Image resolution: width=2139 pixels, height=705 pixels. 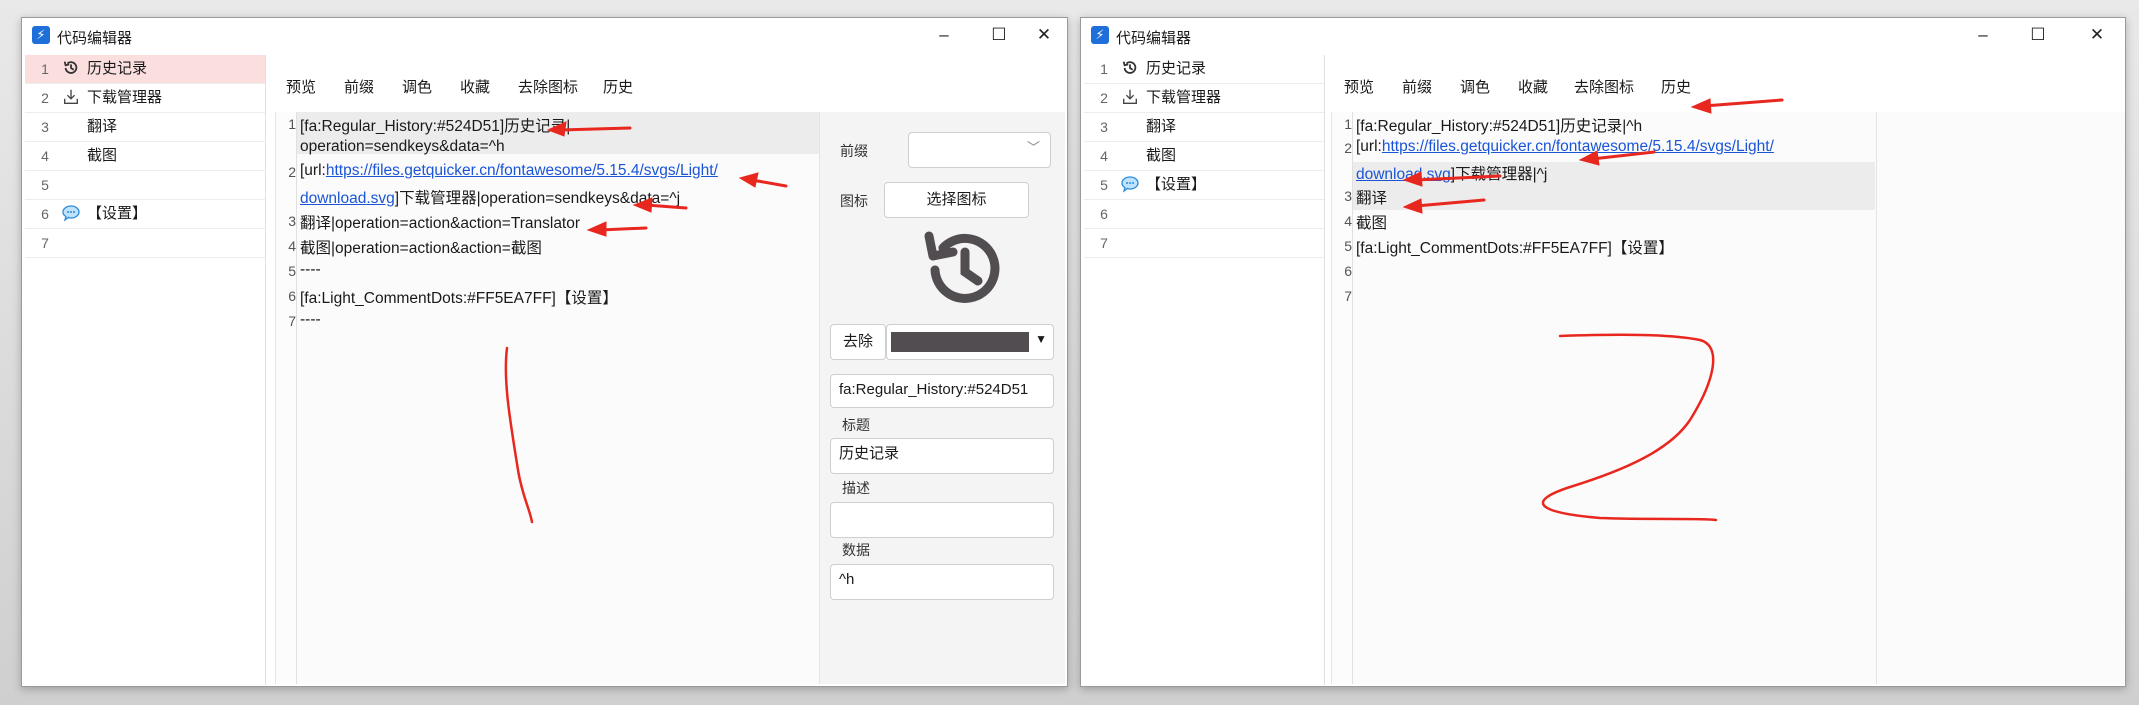 I want to click on choose-icon-button: 选择图标, so click(x=956, y=200).